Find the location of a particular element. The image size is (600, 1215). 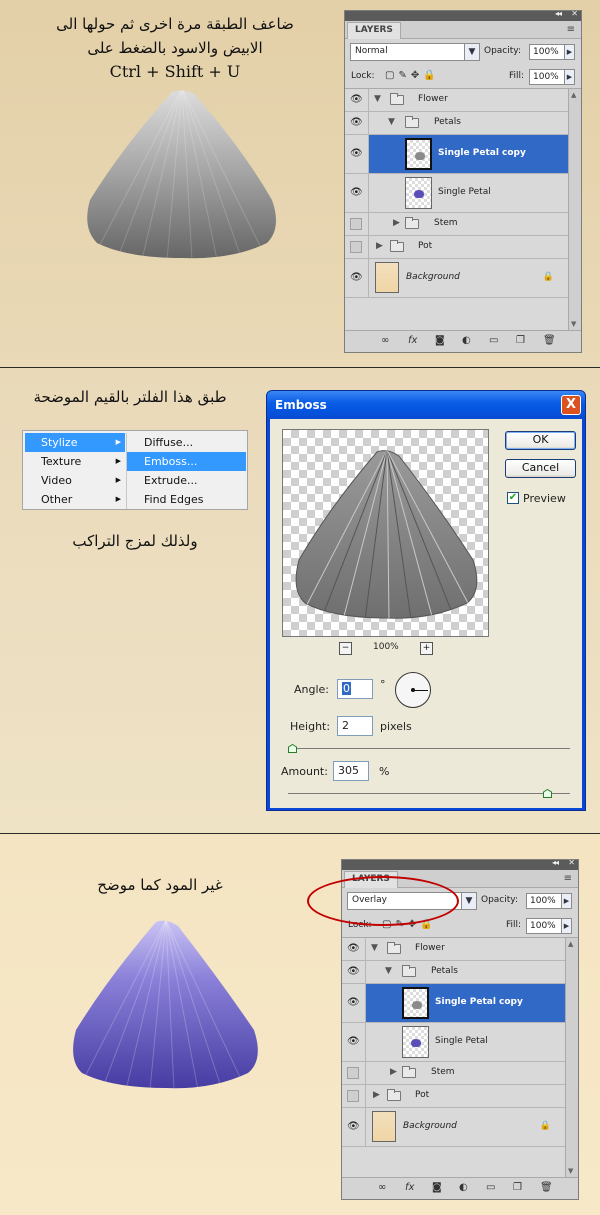

amount-slider-track is located at coordinates (429, 793).